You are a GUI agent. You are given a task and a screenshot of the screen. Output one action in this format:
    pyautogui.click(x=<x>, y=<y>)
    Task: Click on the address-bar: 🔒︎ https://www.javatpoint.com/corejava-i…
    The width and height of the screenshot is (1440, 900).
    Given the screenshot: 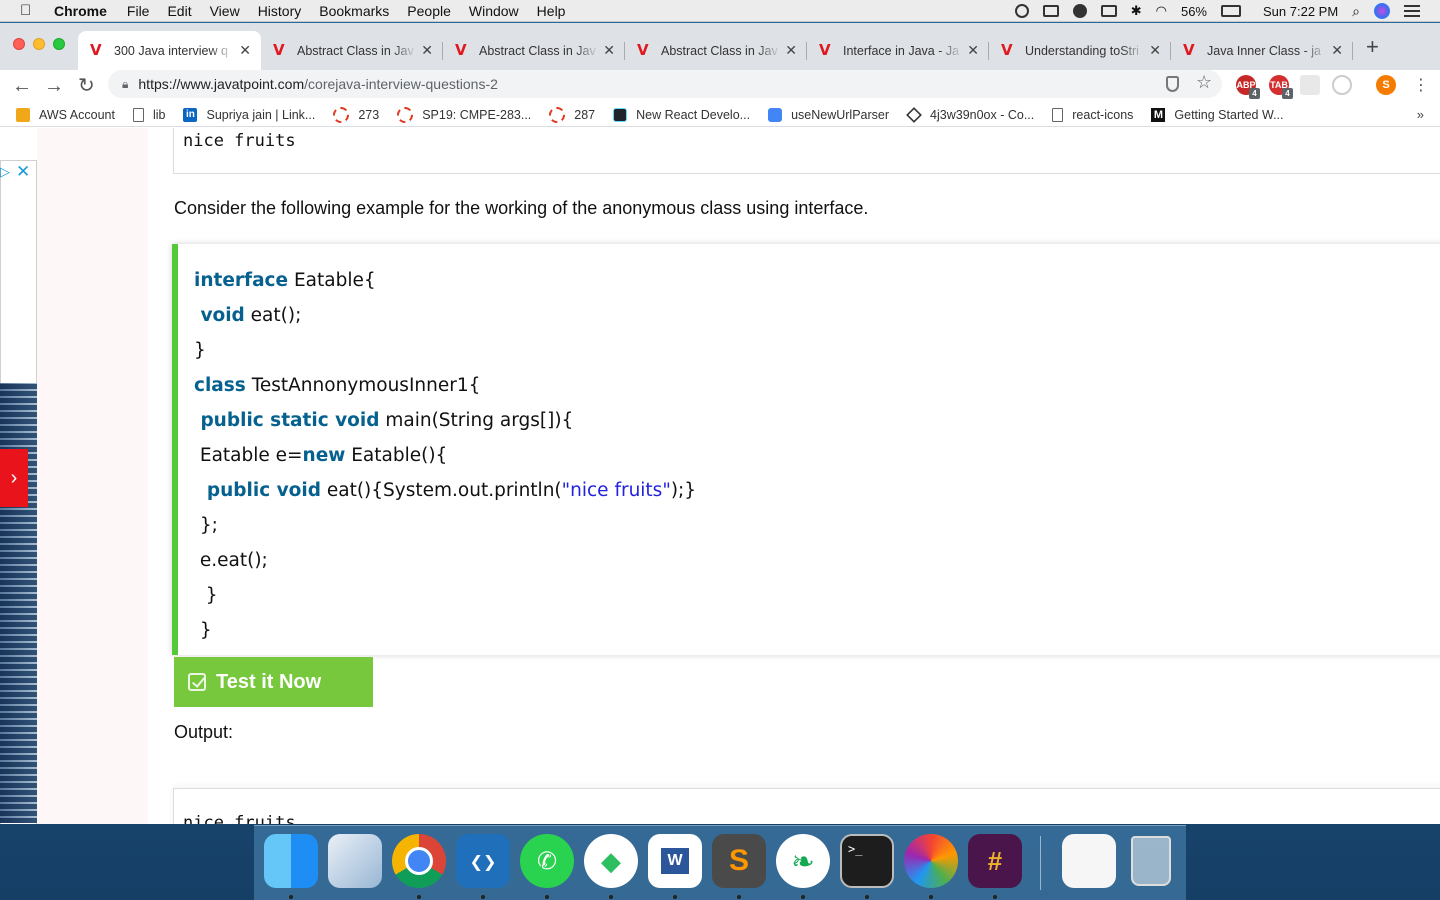 What is the action you would take?
    pyautogui.click(x=665, y=84)
    